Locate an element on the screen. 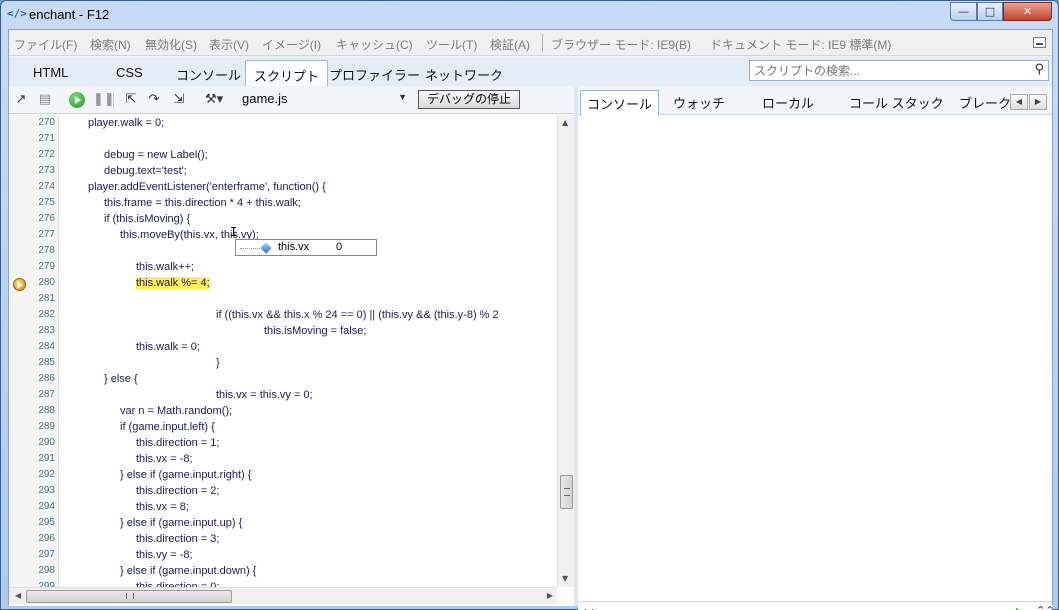 This screenshot has height=610, width=1059. scroll-left-icon: ◀ is located at coordinates (18, 595).